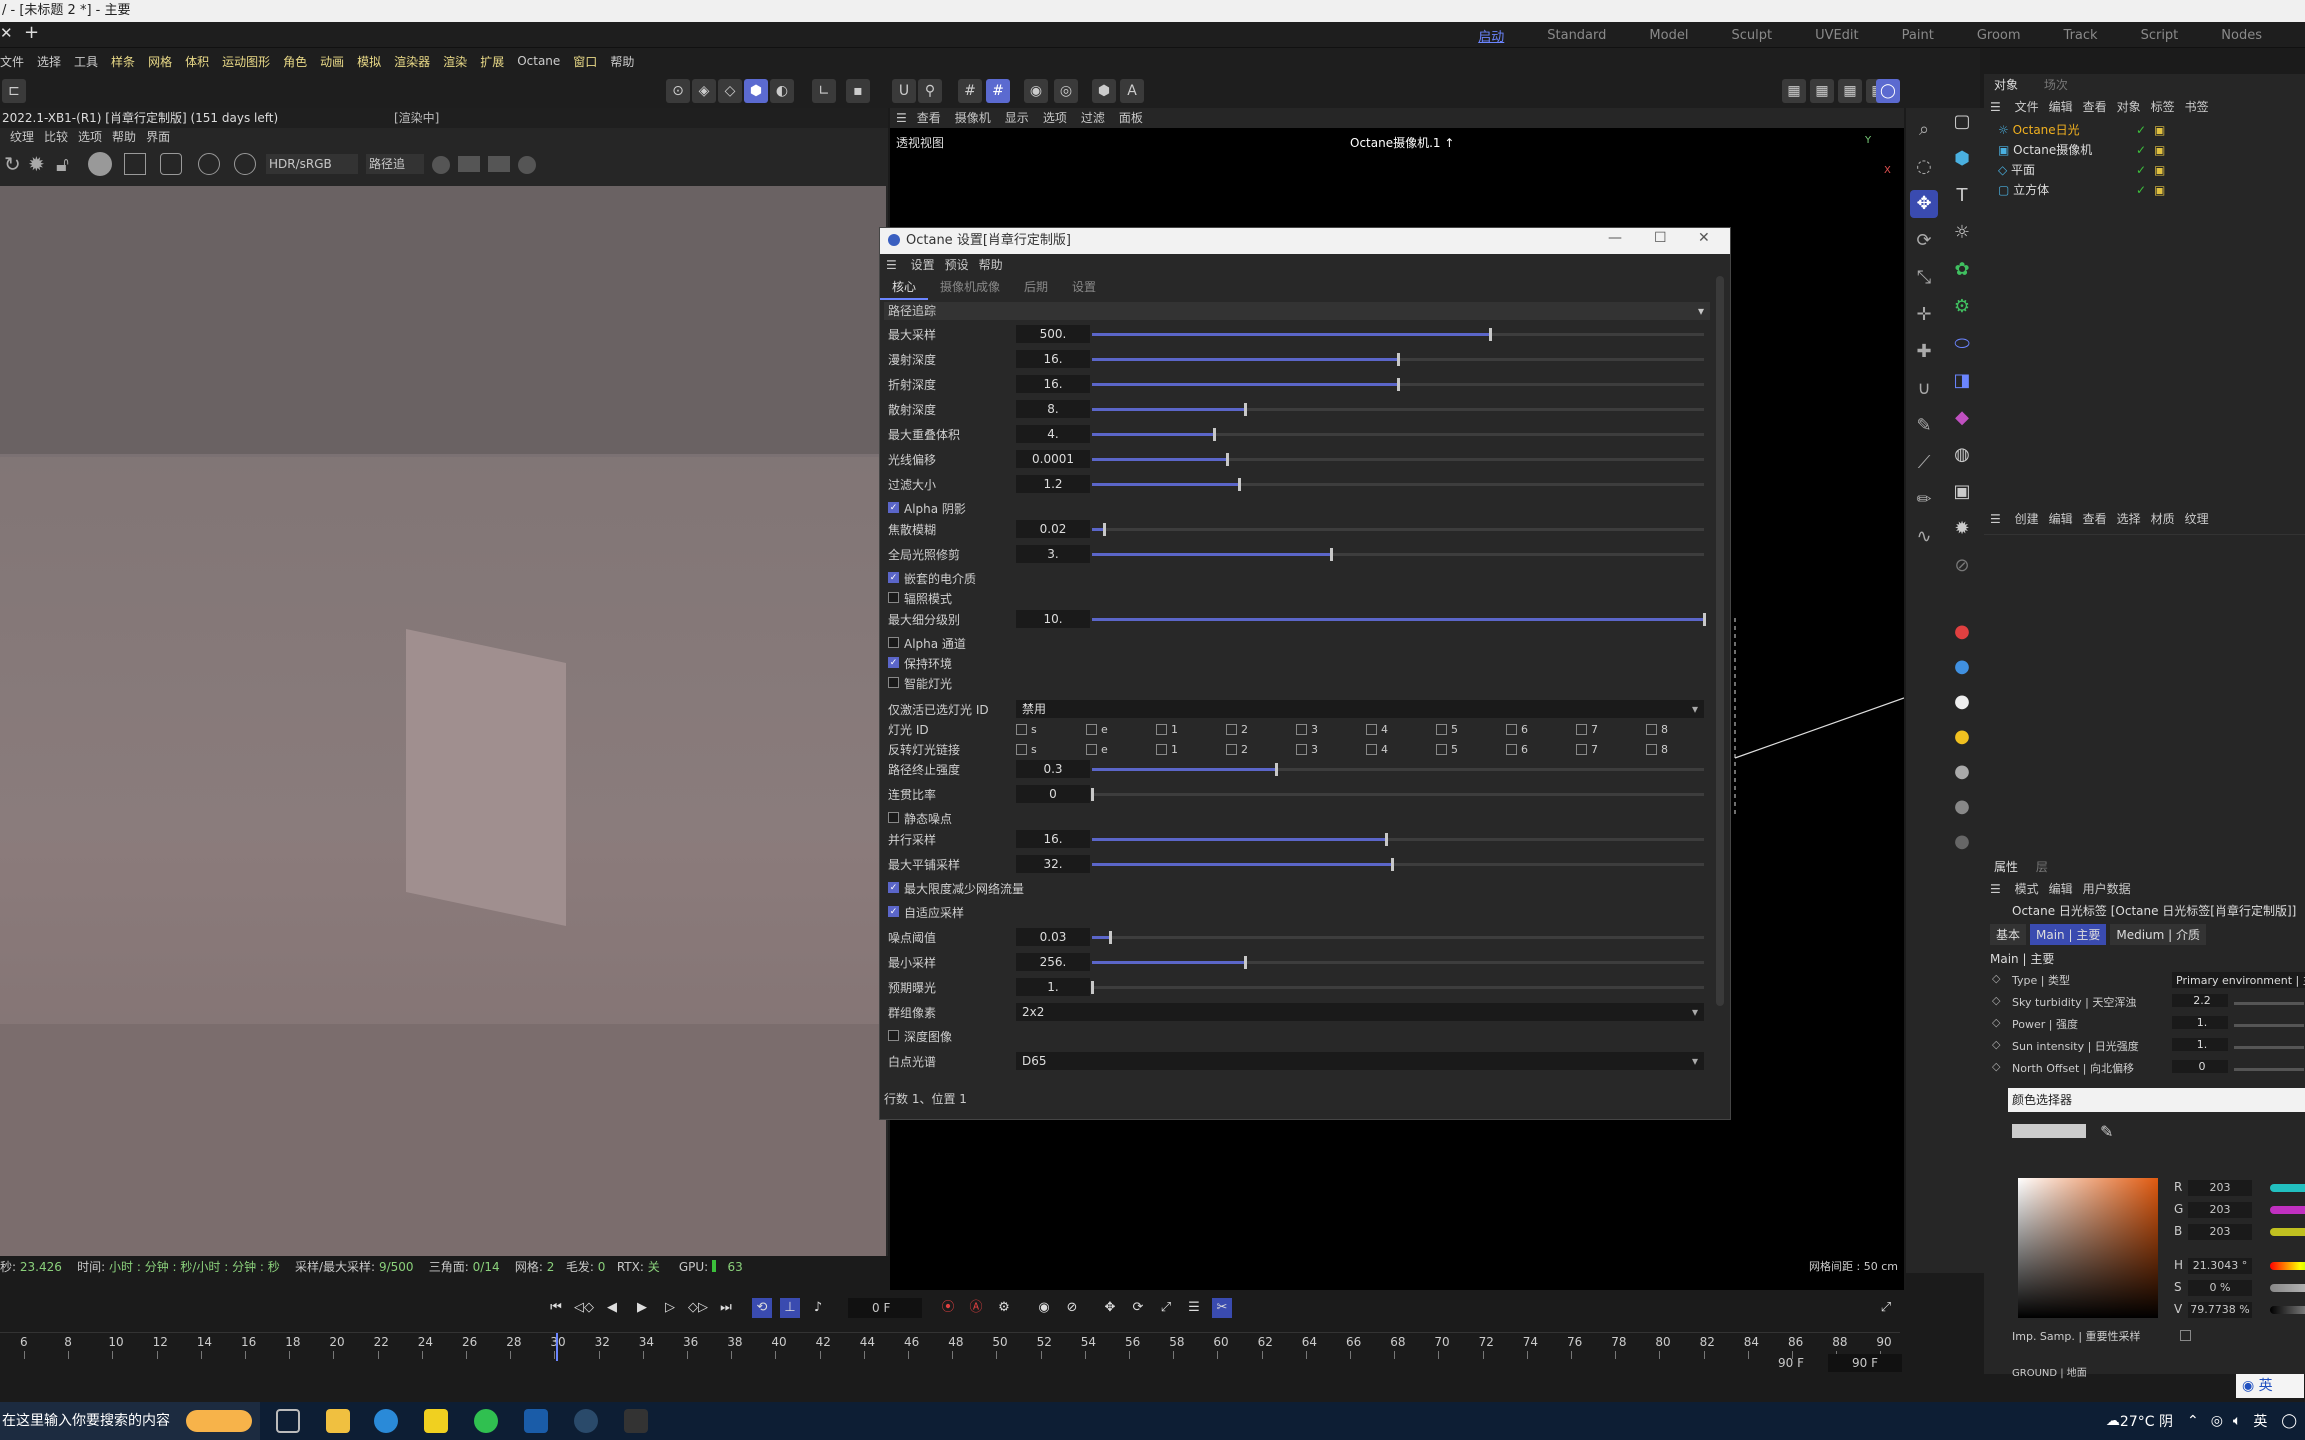  Describe the element at coordinates (1036, 287) in the screenshot. I see `dialog-tab: 后期` at that location.